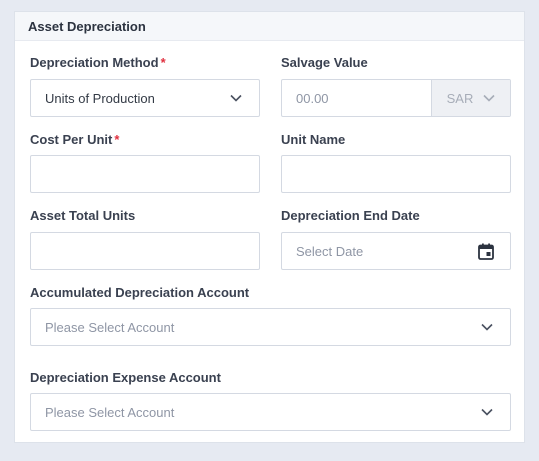  I want to click on unit-name-input, so click(396, 174).